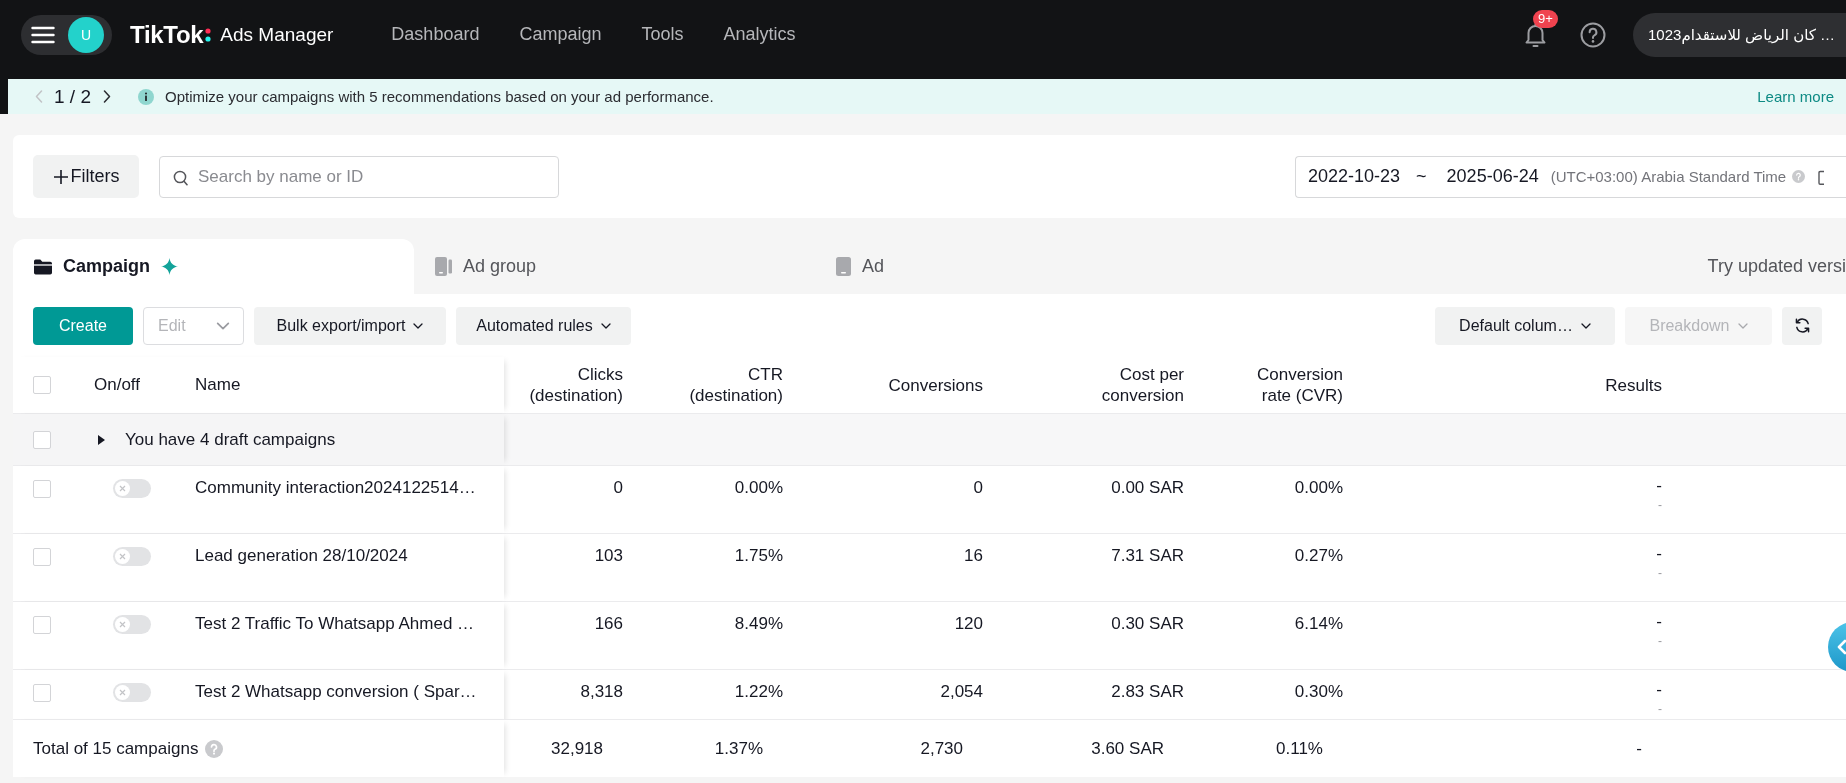 Image resolution: width=1846 pixels, height=783 pixels. I want to click on tab: Campaign, so click(213, 266).